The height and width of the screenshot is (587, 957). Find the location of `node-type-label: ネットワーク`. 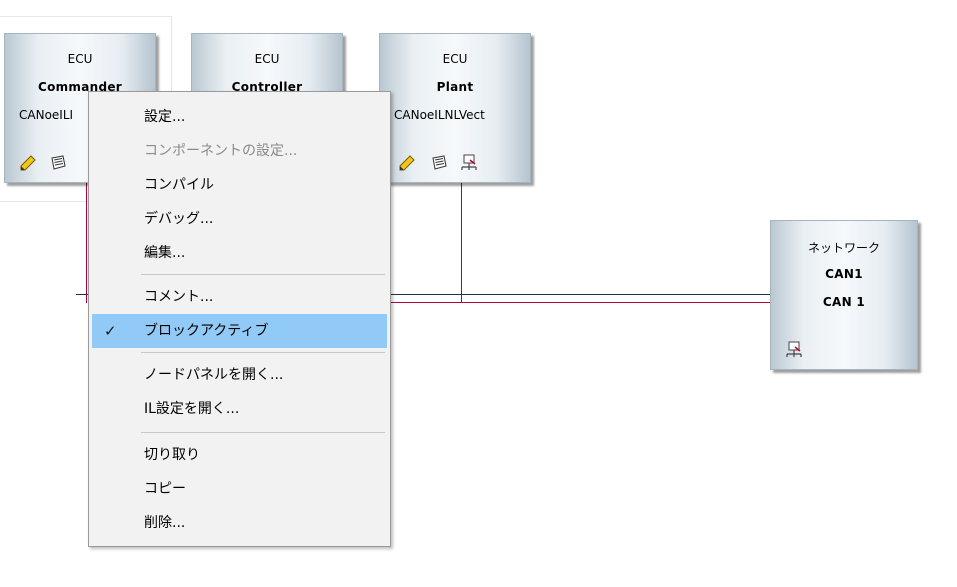

node-type-label: ネットワーク is located at coordinates (843, 248).